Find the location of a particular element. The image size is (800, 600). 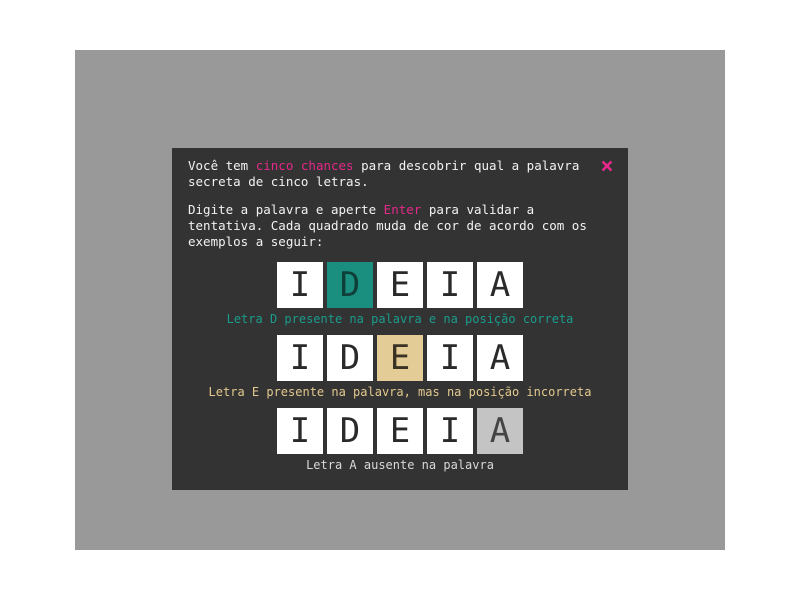

letter-tile-absent: A is located at coordinates (500, 431).